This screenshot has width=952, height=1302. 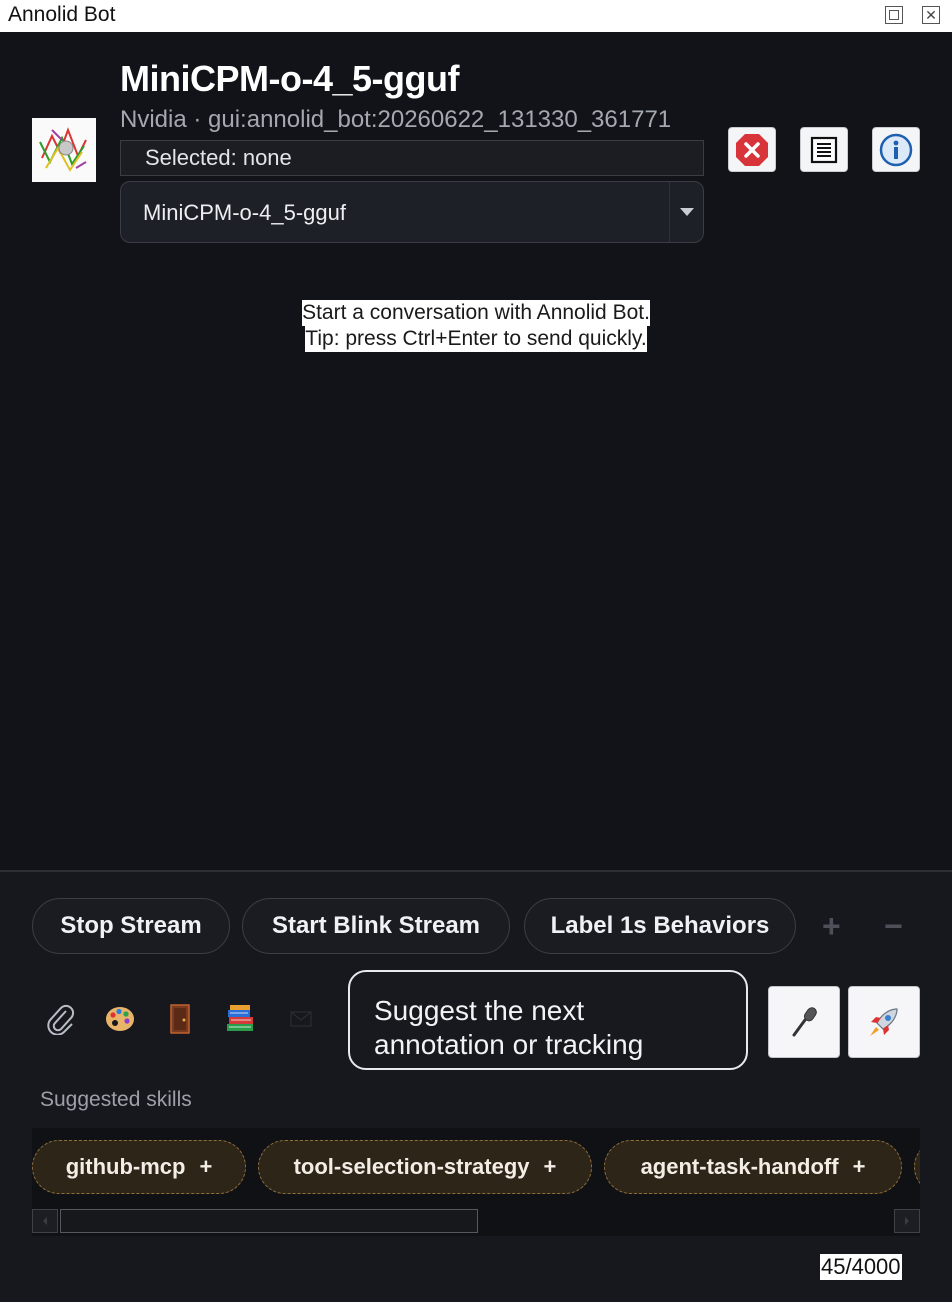 I want to click on palette-icon, so click(x=120, y=1019).